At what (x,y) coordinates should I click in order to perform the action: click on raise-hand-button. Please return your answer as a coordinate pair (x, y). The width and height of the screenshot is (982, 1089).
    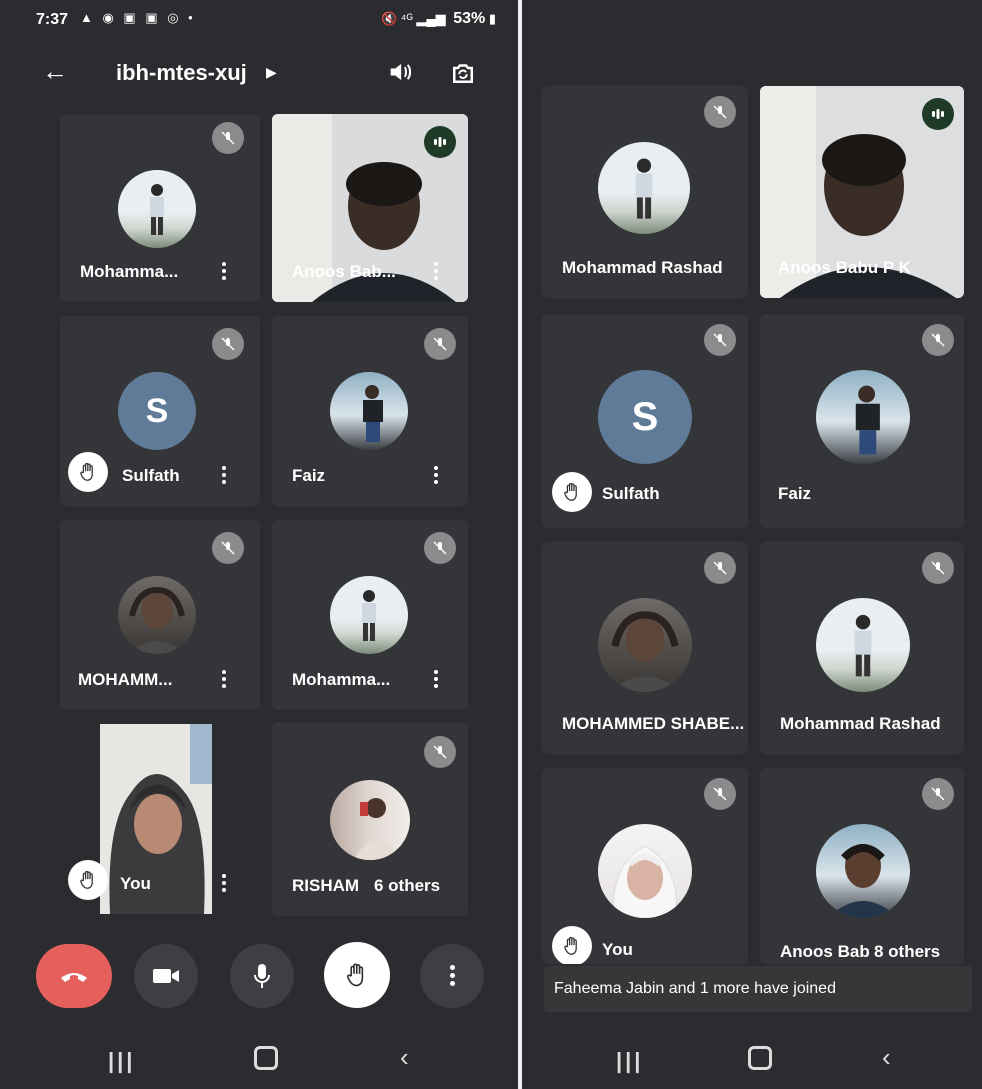
    Looking at the image, I should click on (357, 975).